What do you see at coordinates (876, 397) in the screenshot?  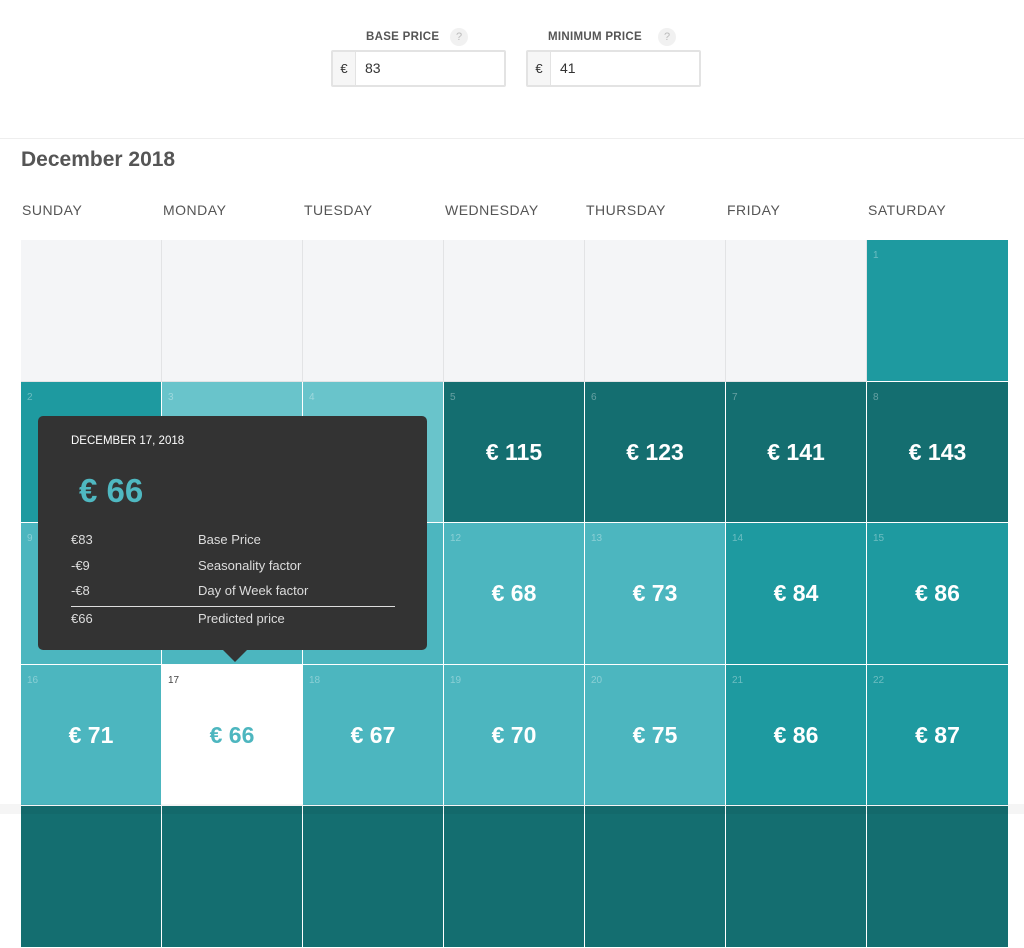 I see `day-number: 8` at bounding box center [876, 397].